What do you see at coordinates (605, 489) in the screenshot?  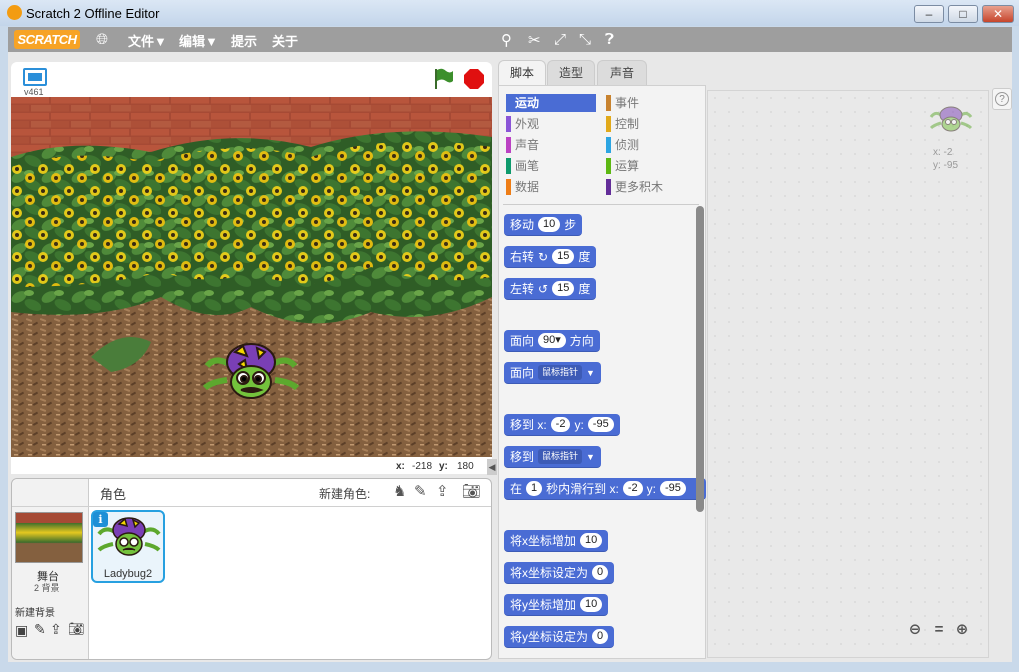 I see `block-glide: 在 1 秒内滑行到 x: -2 y: -95` at bounding box center [605, 489].